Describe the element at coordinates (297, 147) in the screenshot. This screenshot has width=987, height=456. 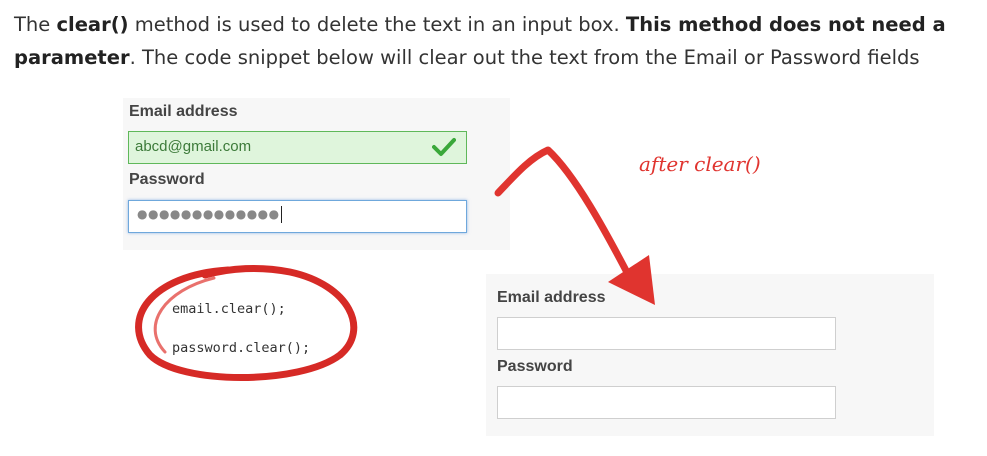
I see `email-field-filled: abcd@gmail.com` at that location.